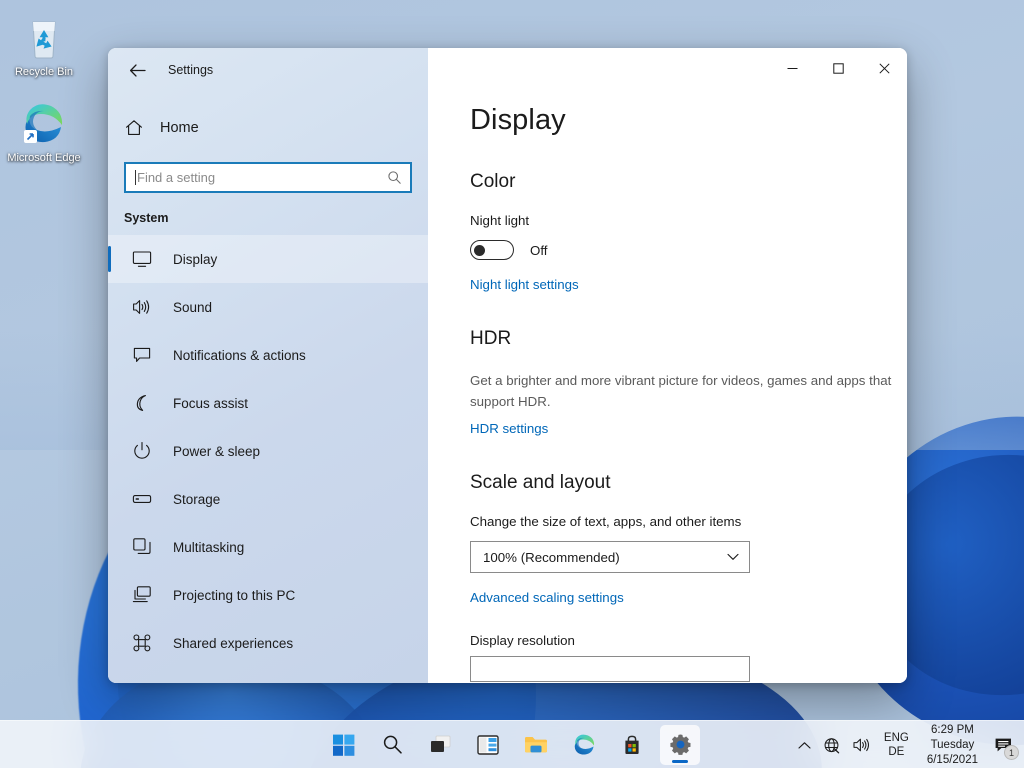  I want to click on scale-section-heading: Scale and layout, so click(540, 482).